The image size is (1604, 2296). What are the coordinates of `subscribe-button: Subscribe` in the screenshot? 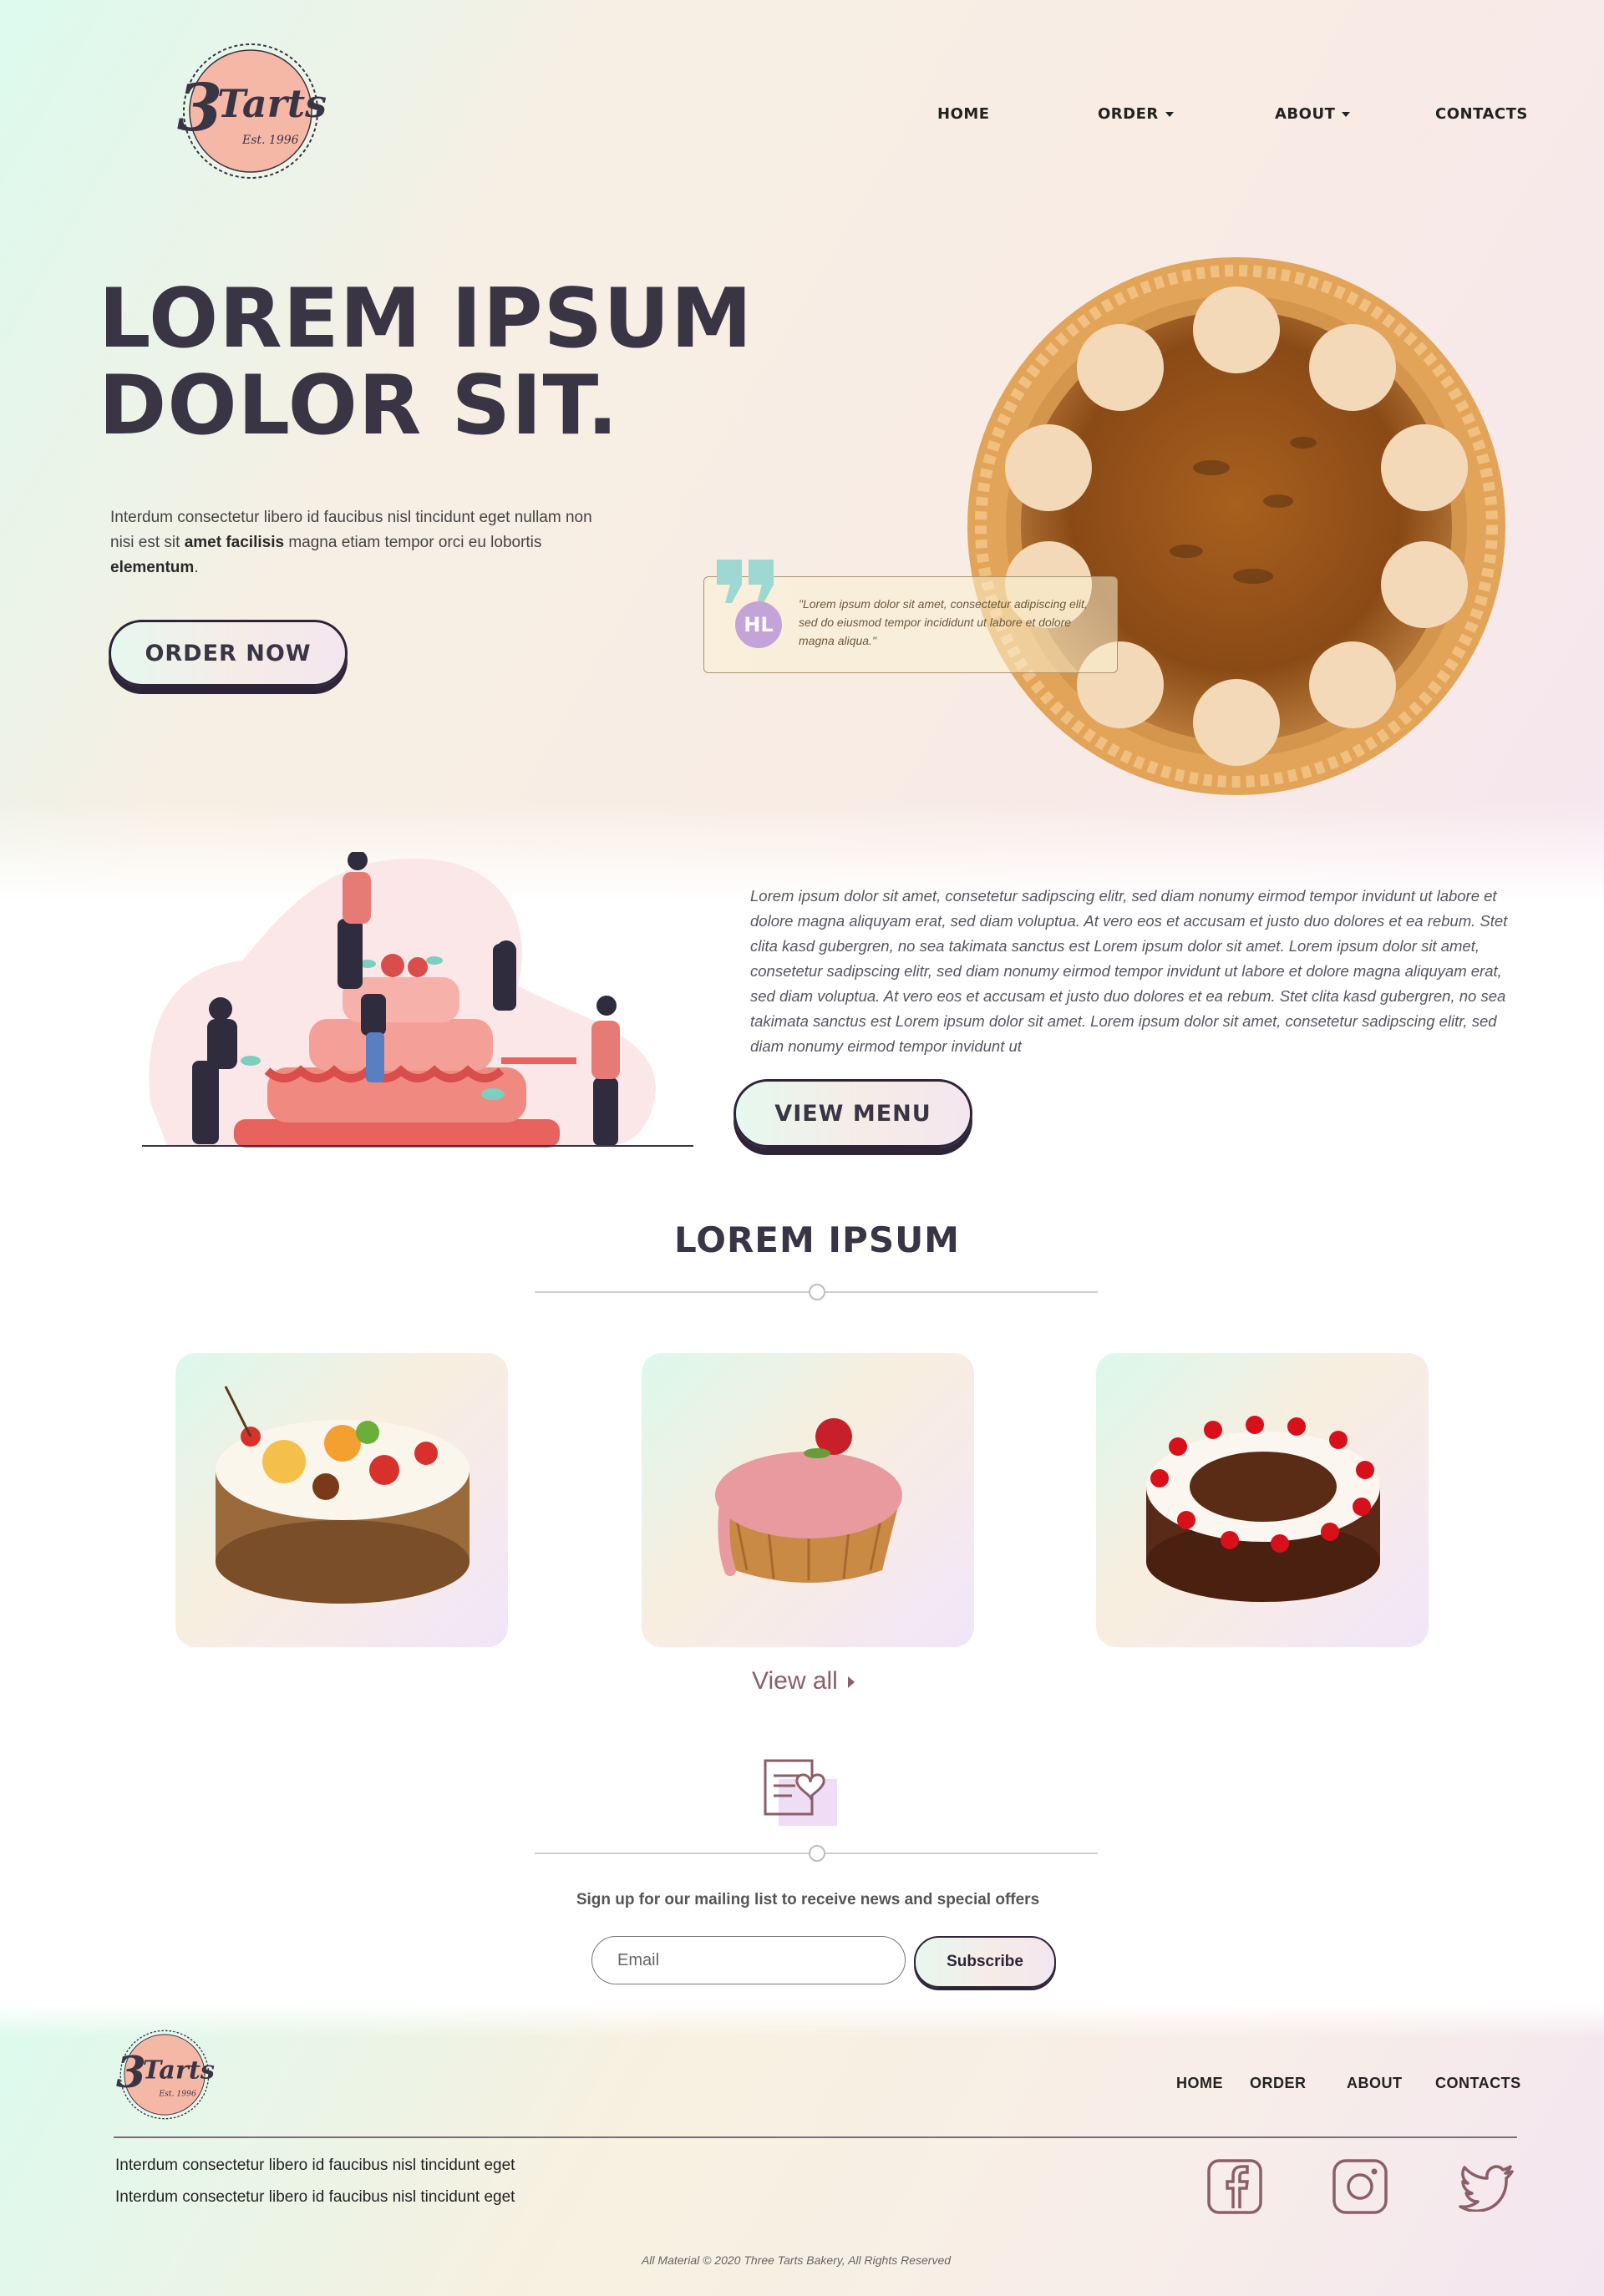 It's located at (985, 1962).